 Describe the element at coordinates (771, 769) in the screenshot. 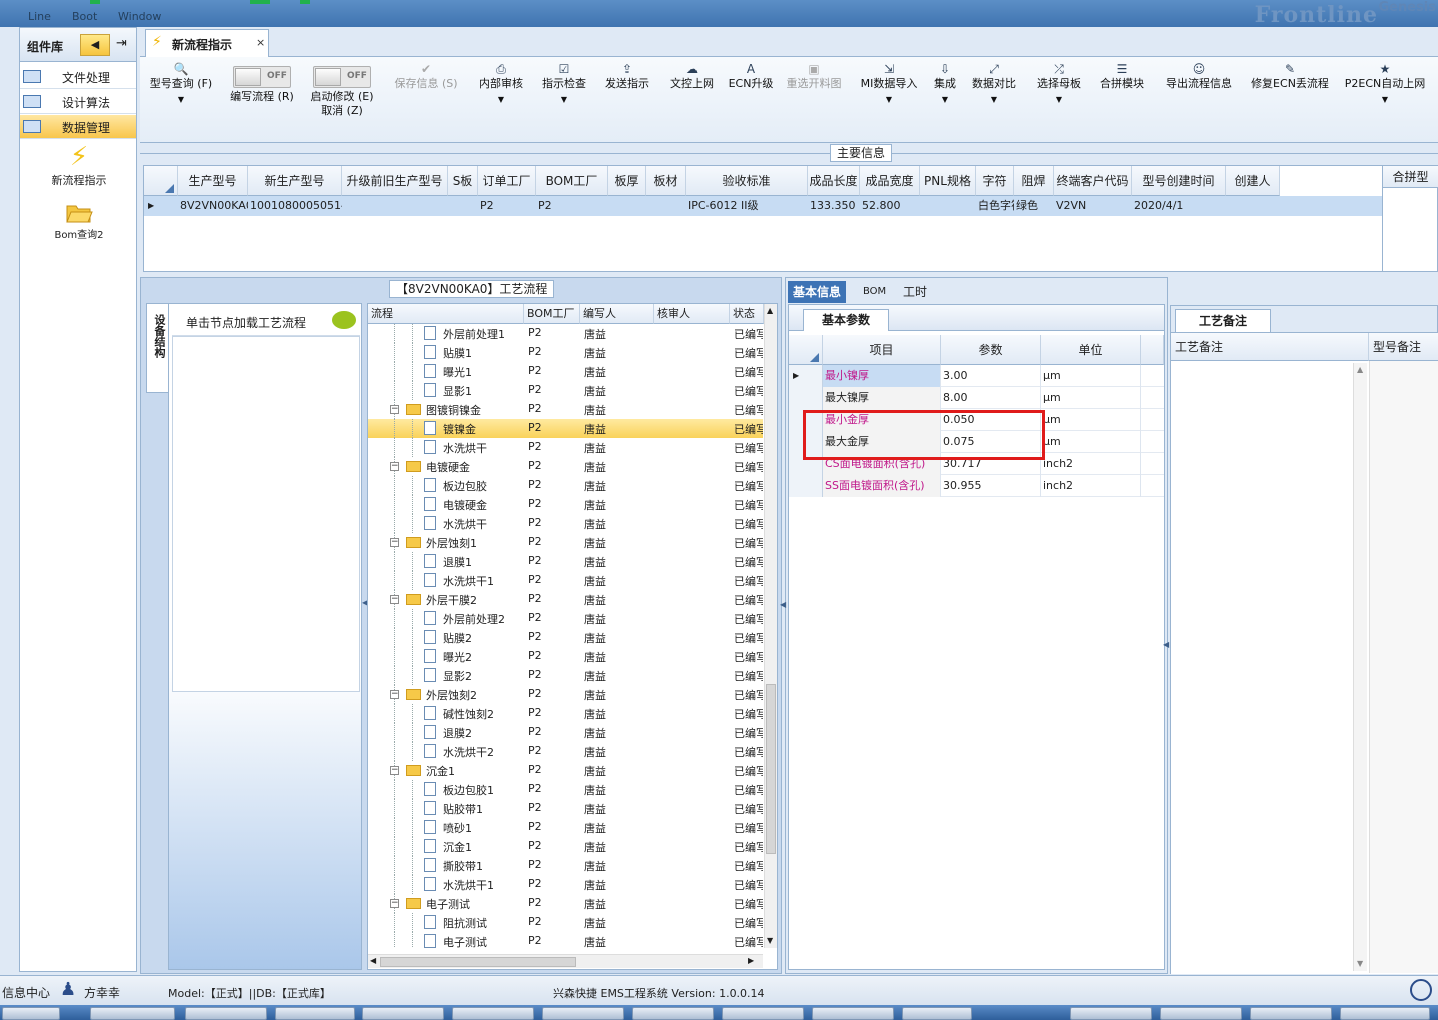

I see `scroll-thumb` at that location.